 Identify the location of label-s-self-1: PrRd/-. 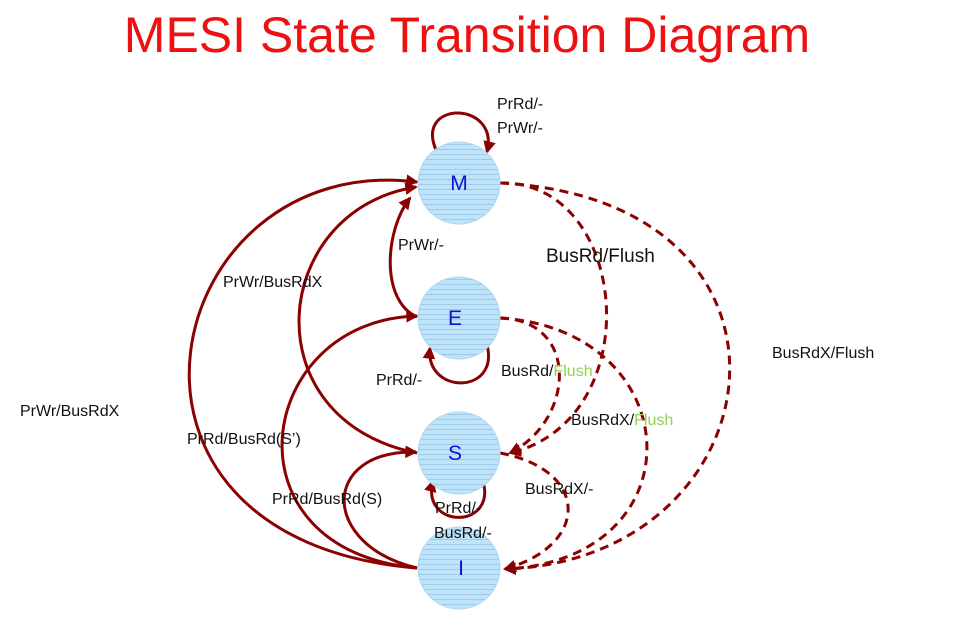
(458, 508).